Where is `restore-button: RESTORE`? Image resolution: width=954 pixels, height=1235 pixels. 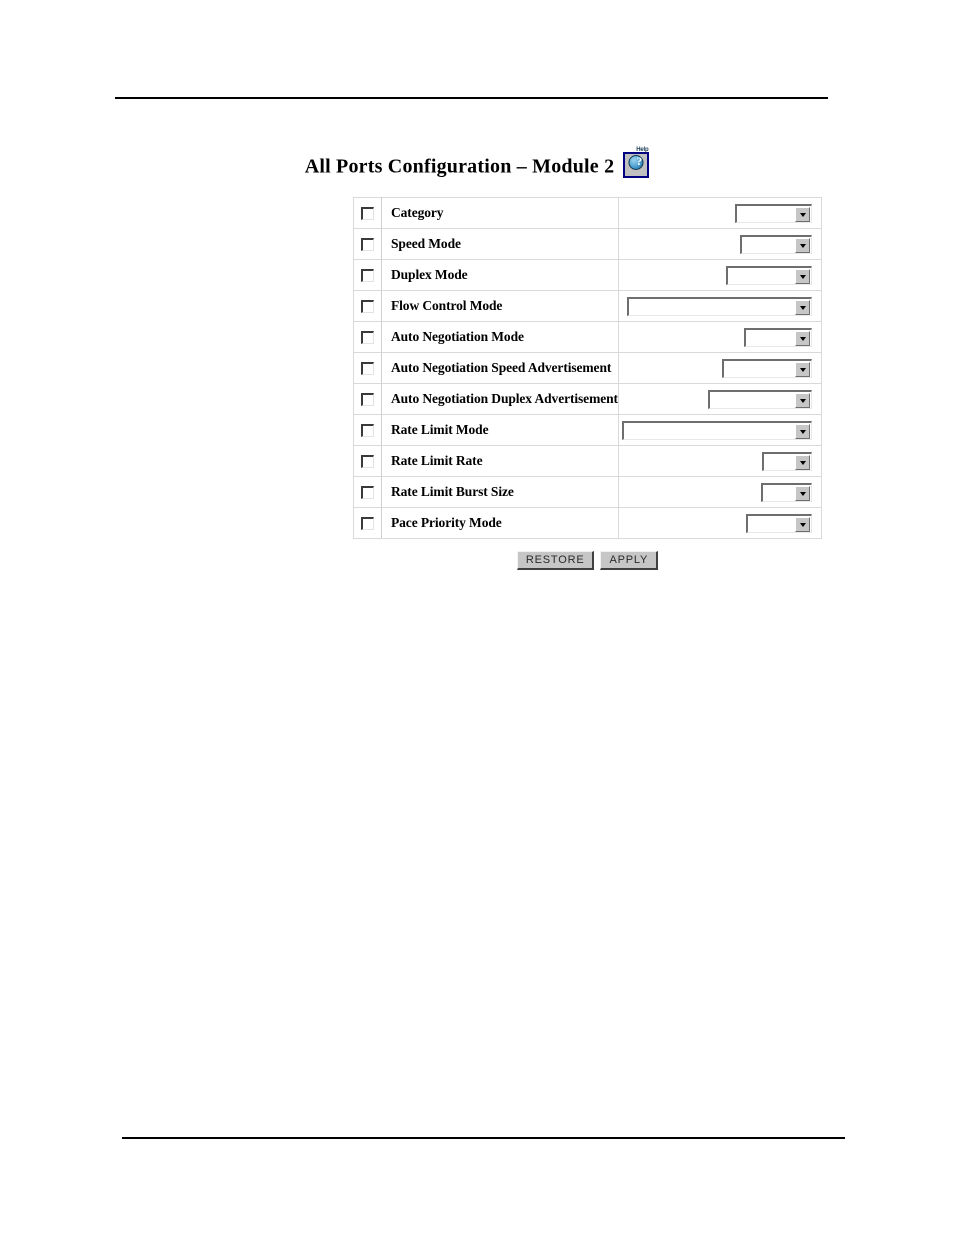 restore-button: RESTORE is located at coordinates (555, 560).